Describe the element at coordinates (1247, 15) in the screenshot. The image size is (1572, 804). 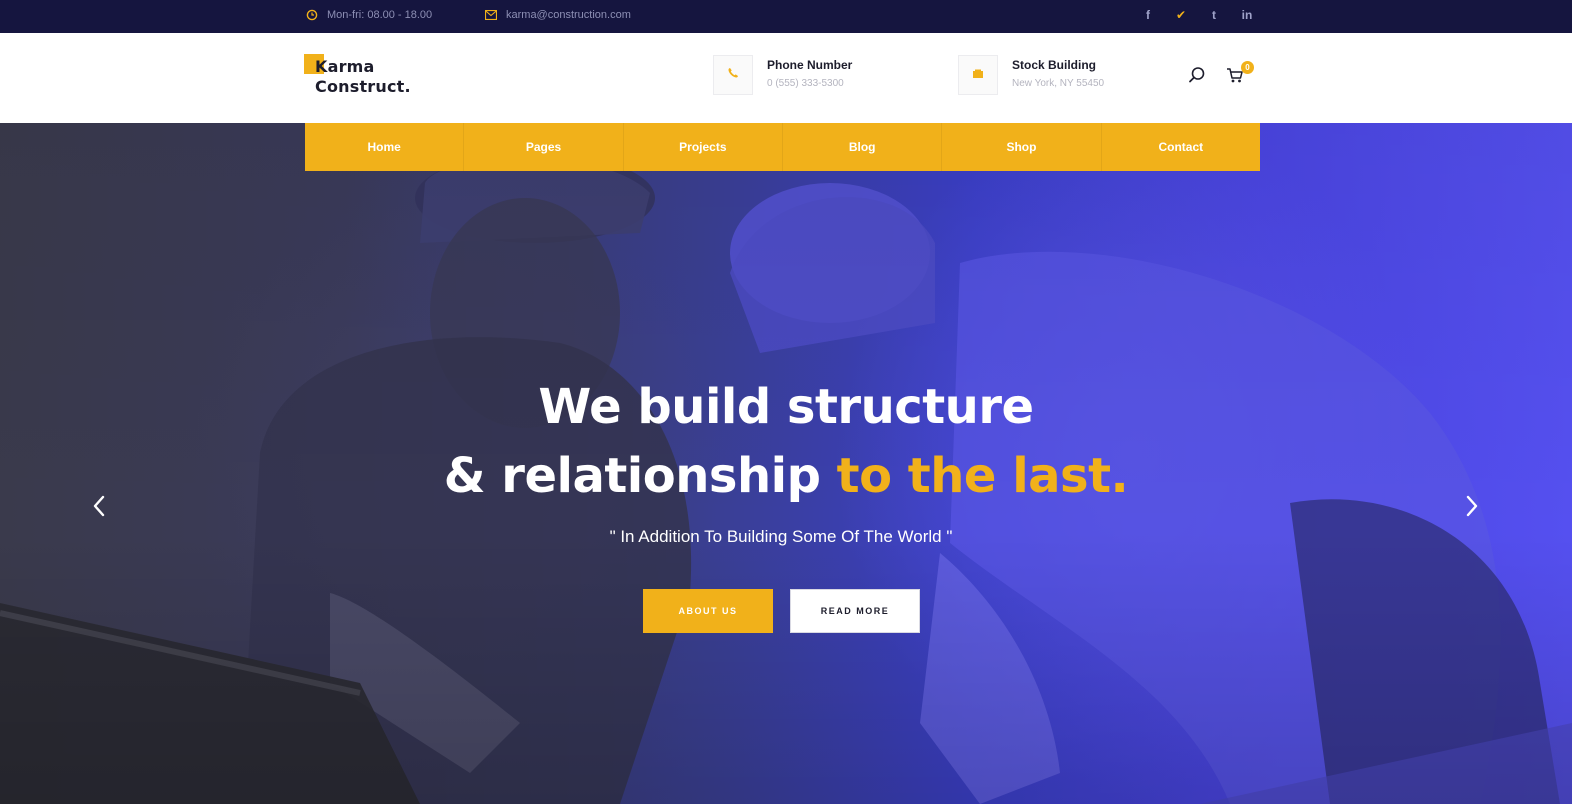
I see `linkedin-icon: in` at that location.